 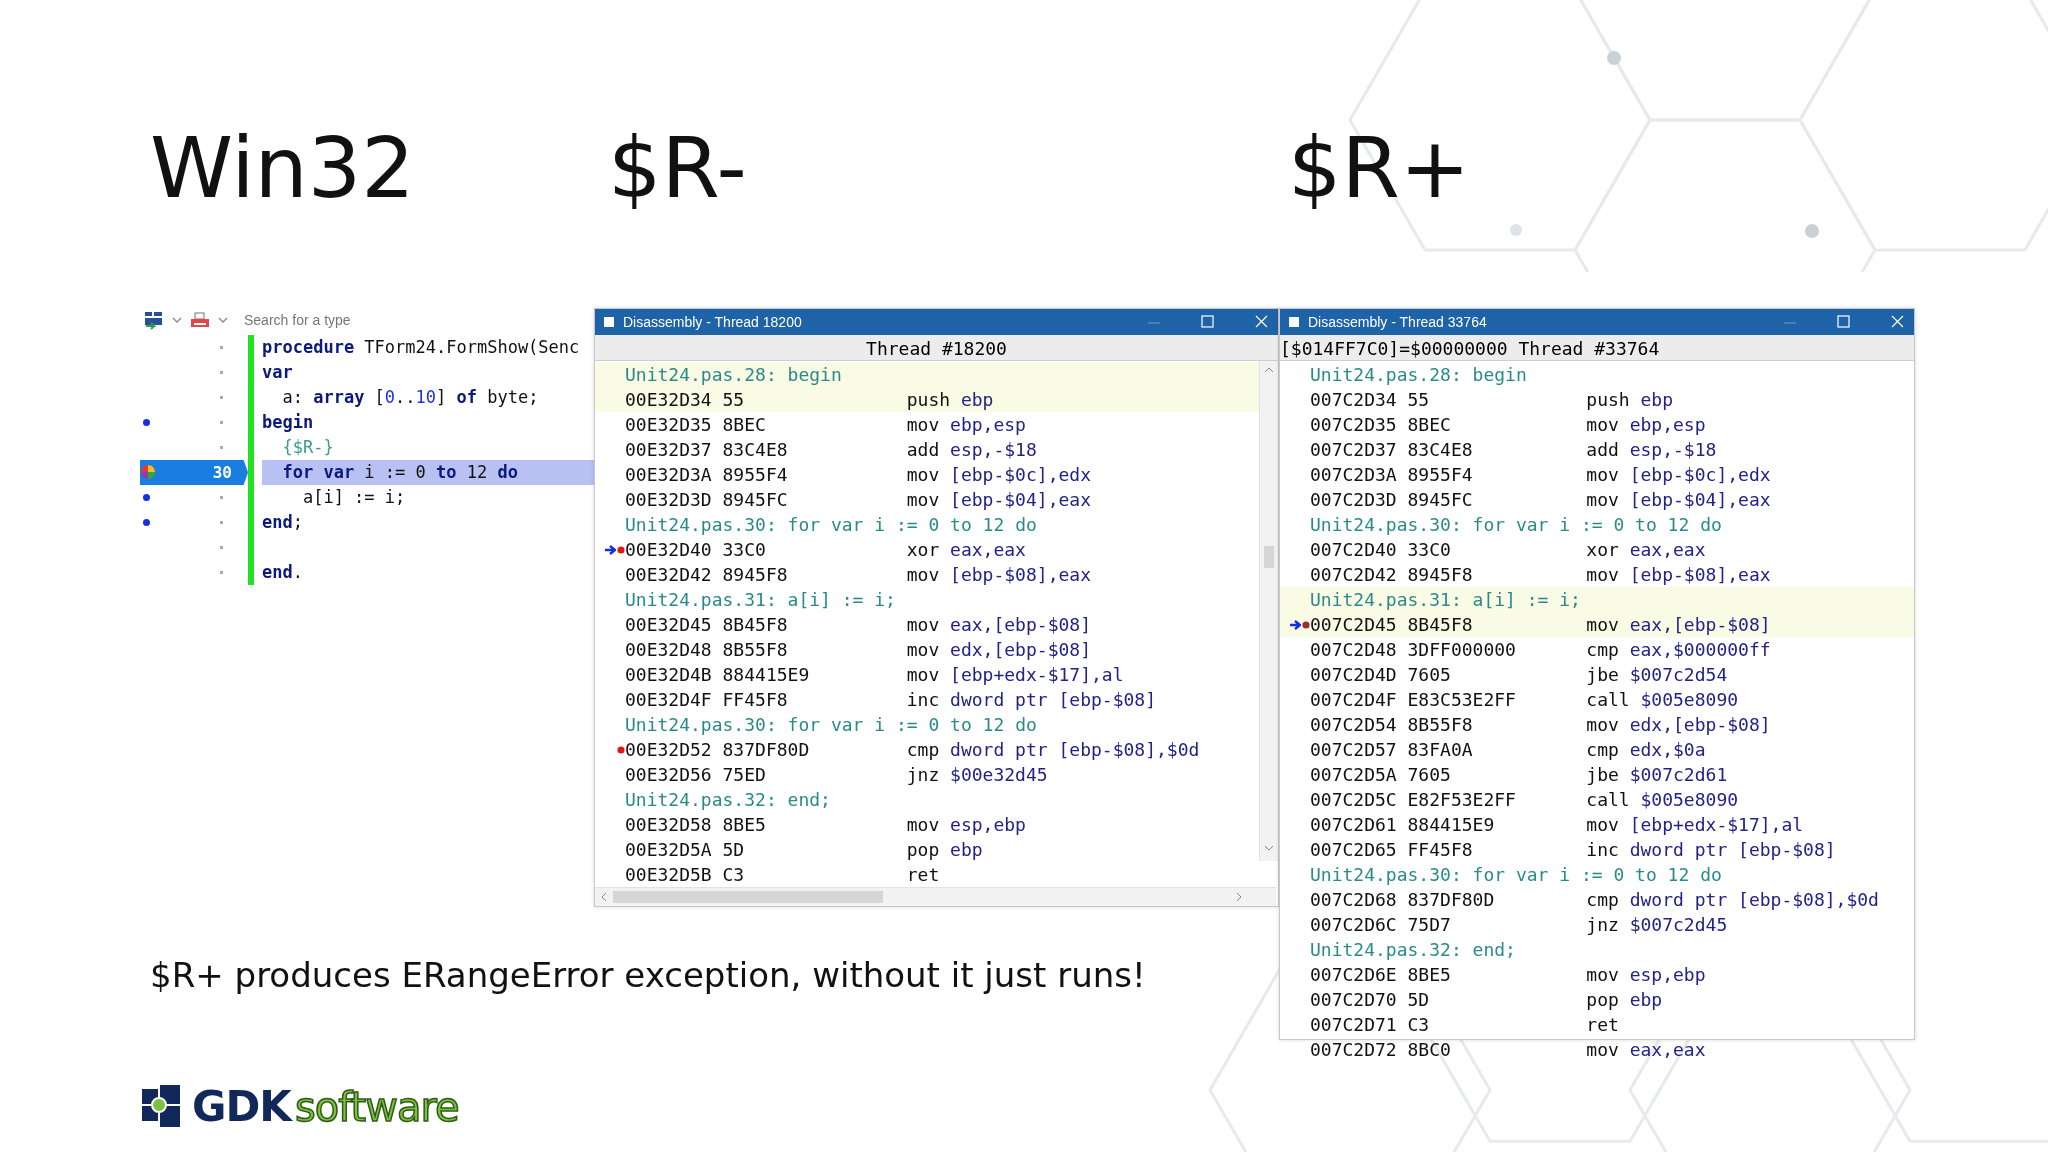 What do you see at coordinates (1381, 924) in the screenshot?
I see `instruction-address: 007C2D6C 75D7` at bounding box center [1381, 924].